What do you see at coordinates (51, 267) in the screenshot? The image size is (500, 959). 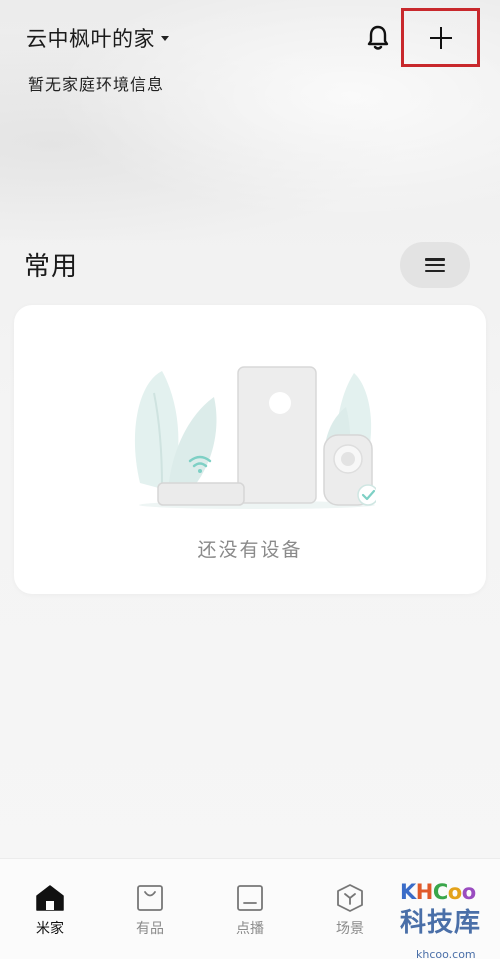 I see `section-title: 常用` at bounding box center [51, 267].